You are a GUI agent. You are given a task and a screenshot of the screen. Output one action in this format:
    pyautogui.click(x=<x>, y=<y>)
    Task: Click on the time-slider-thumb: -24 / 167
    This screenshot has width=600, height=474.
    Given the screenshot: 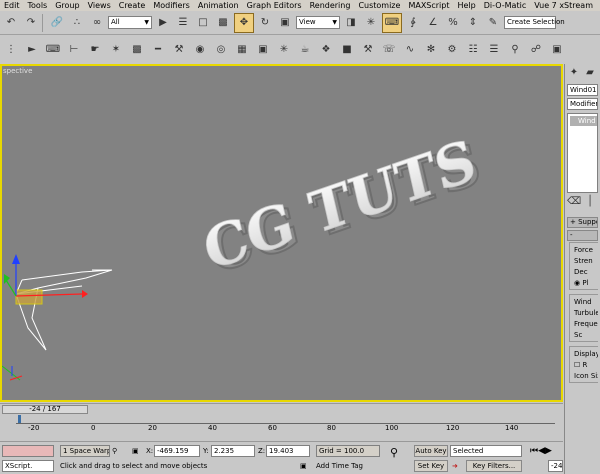 What is the action you would take?
    pyautogui.click(x=45, y=409)
    